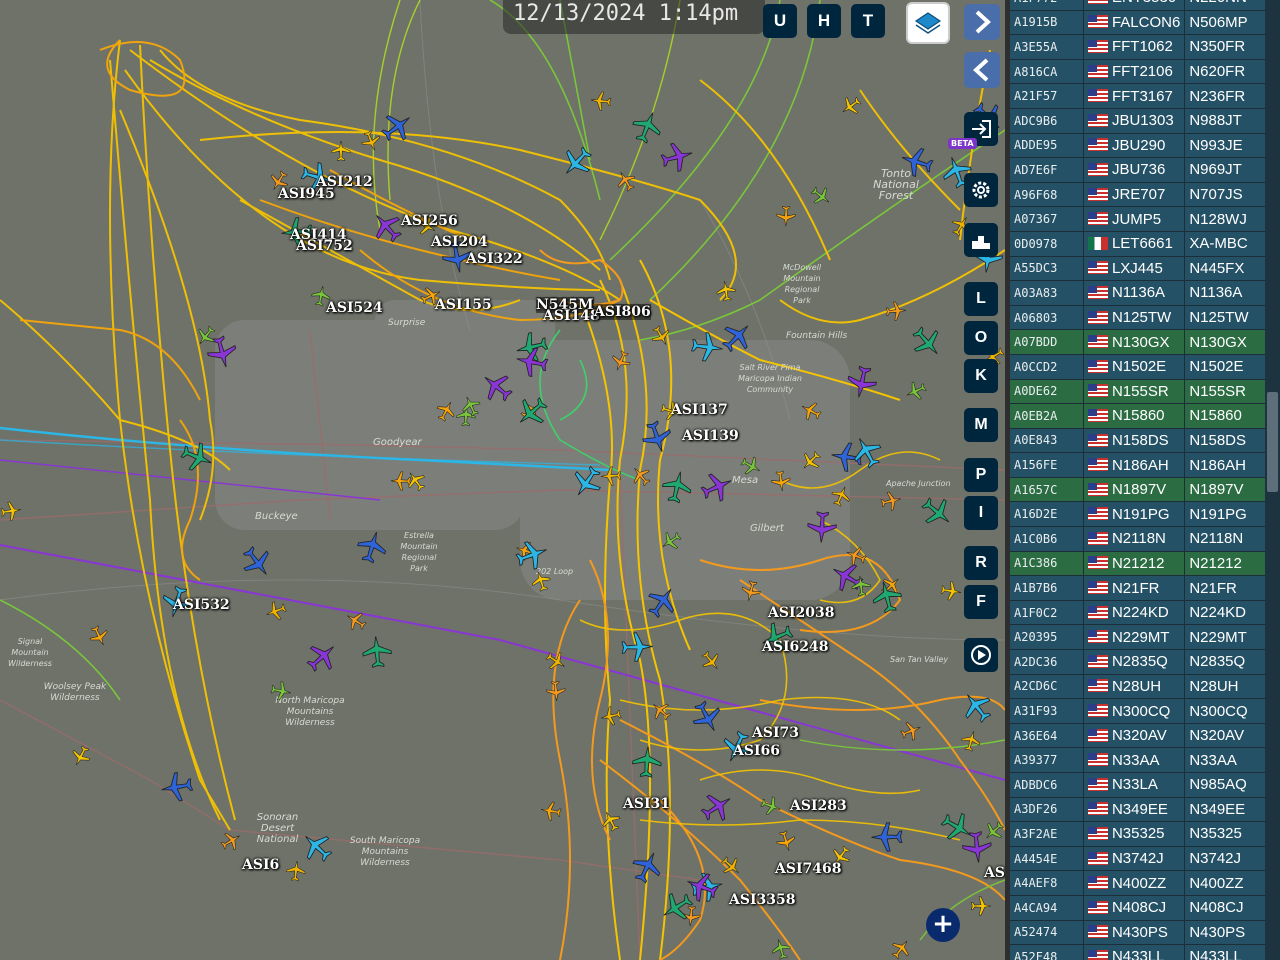  What do you see at coordinates (622, 312) in the screenshot?
I see `aircraft-label: ASI806` at bounding box center [622, 312].